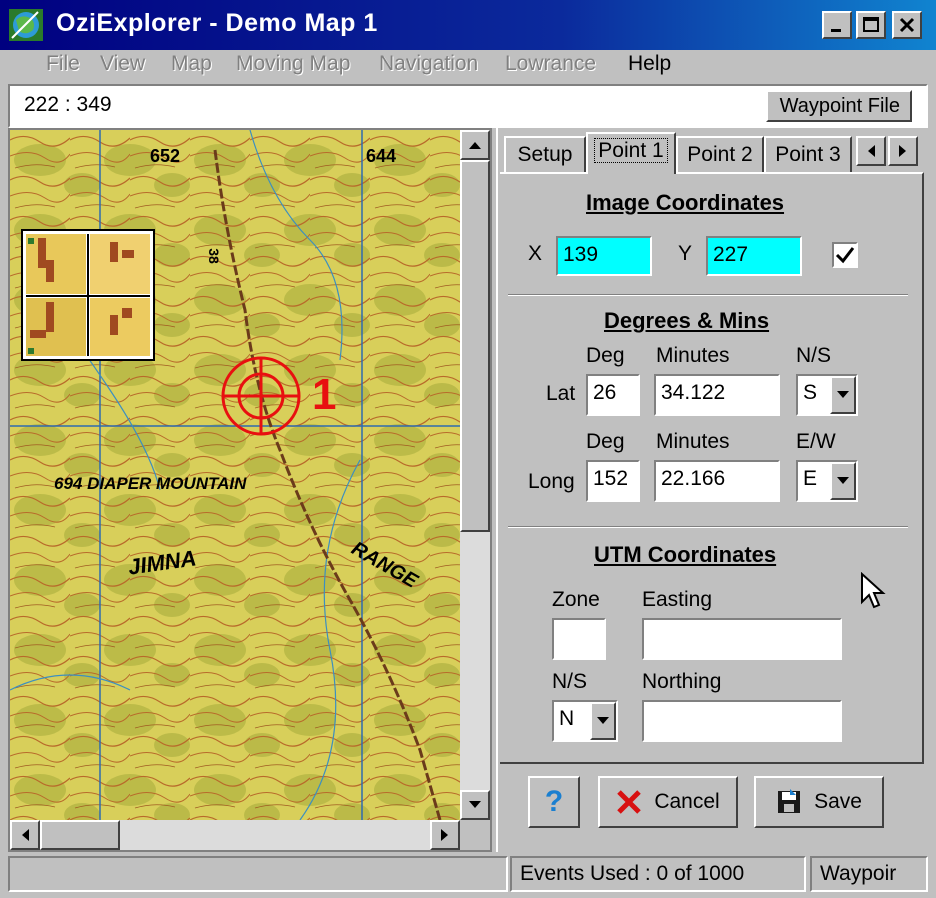 The width and height of the screenshot is (936, 898). I want to click on tab-point-2: Point 2, so click(720, 154).